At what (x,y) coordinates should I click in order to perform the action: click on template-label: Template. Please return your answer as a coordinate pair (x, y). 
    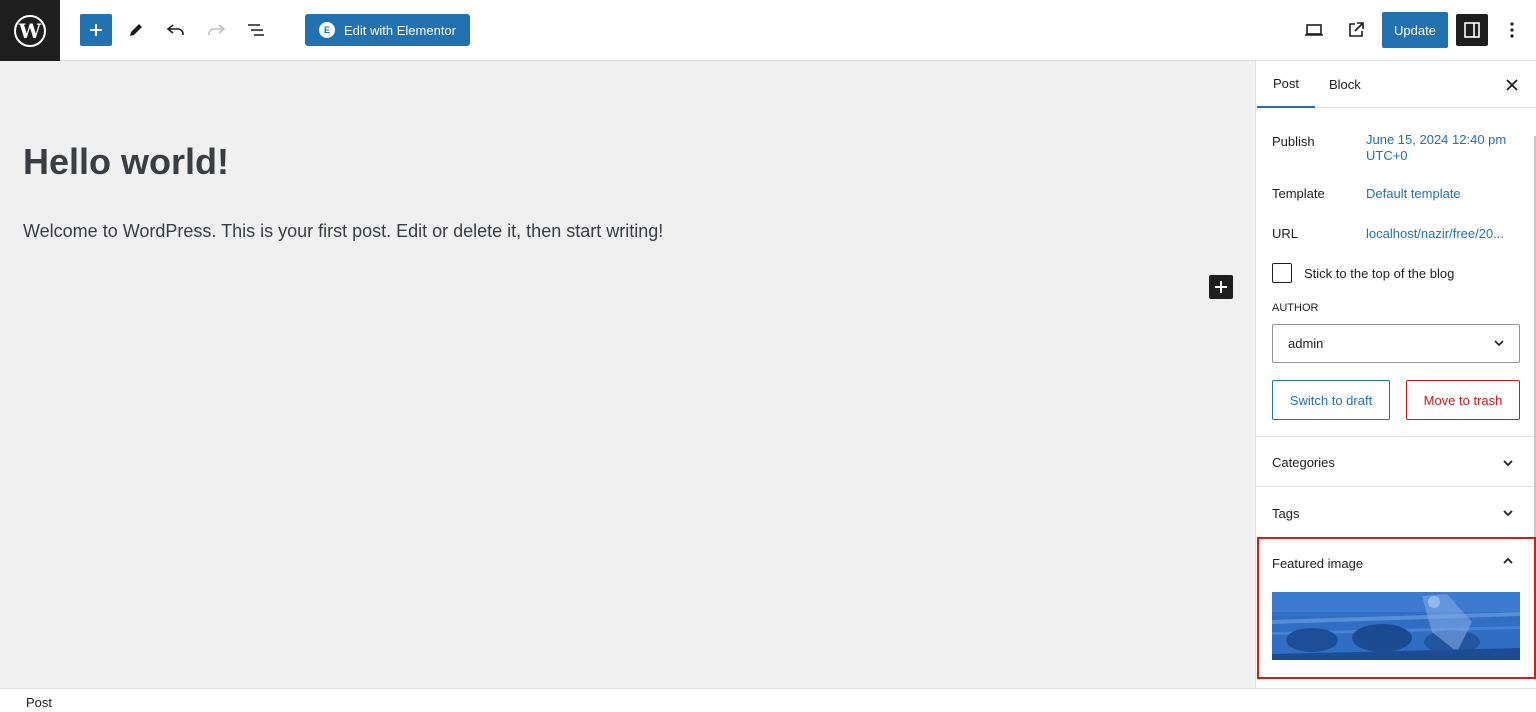
    Looking at the image, I should click on (1298, 193).